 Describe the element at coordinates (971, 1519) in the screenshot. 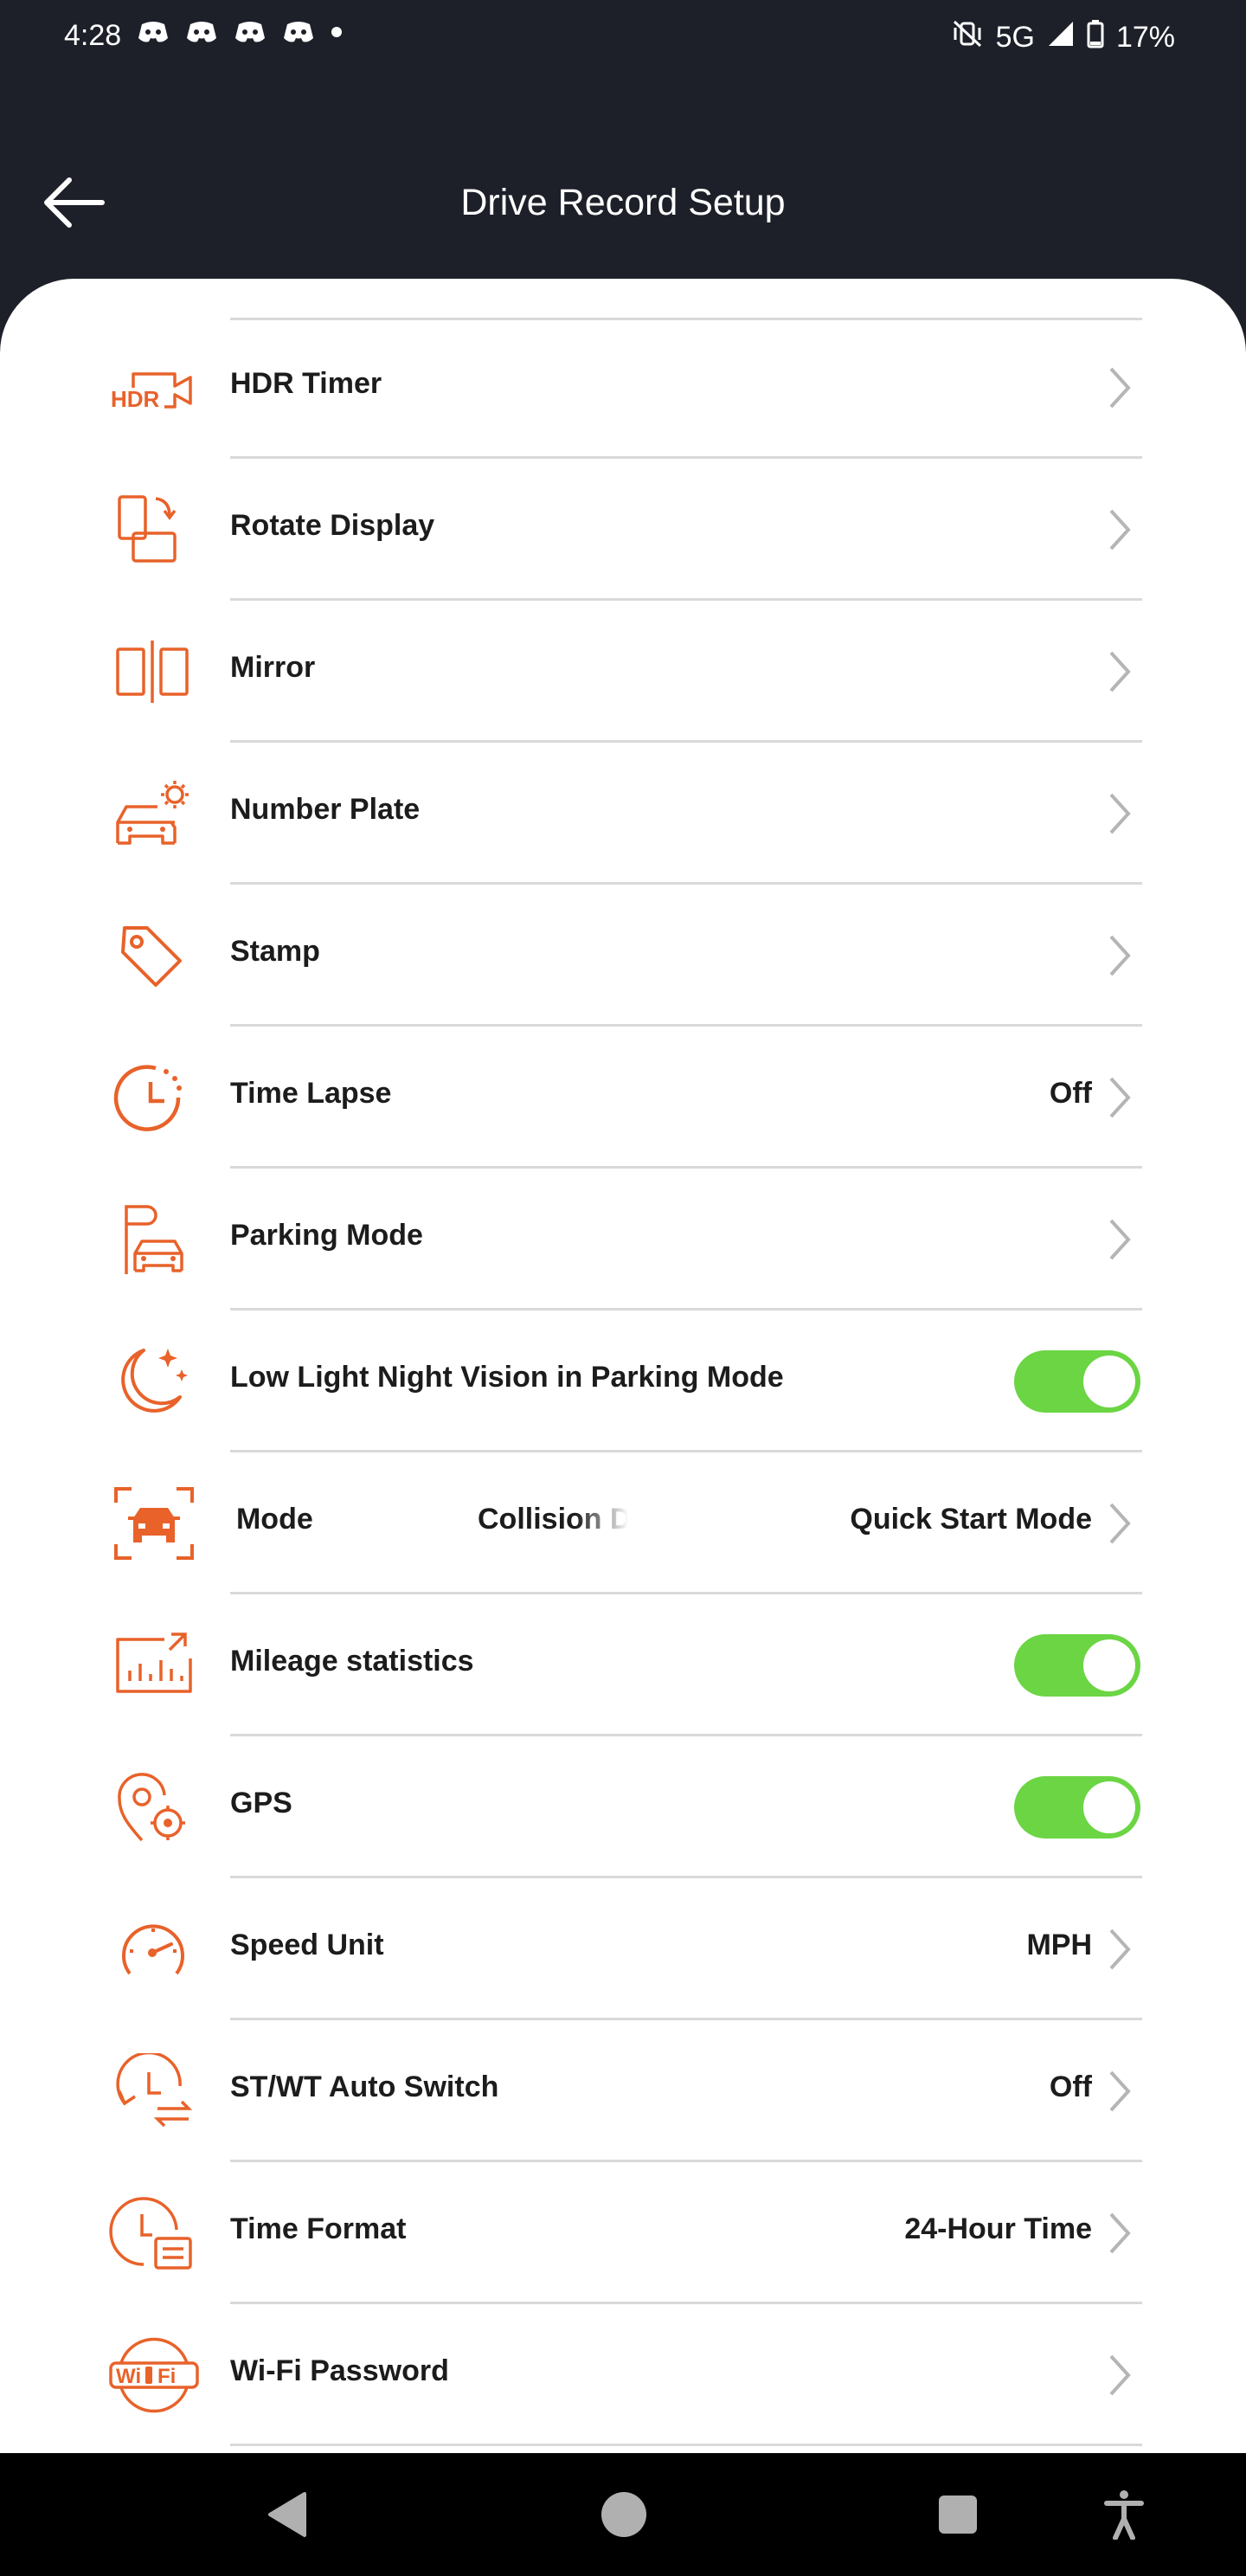

I see `setting-value: Quick Start Mode` at that location.